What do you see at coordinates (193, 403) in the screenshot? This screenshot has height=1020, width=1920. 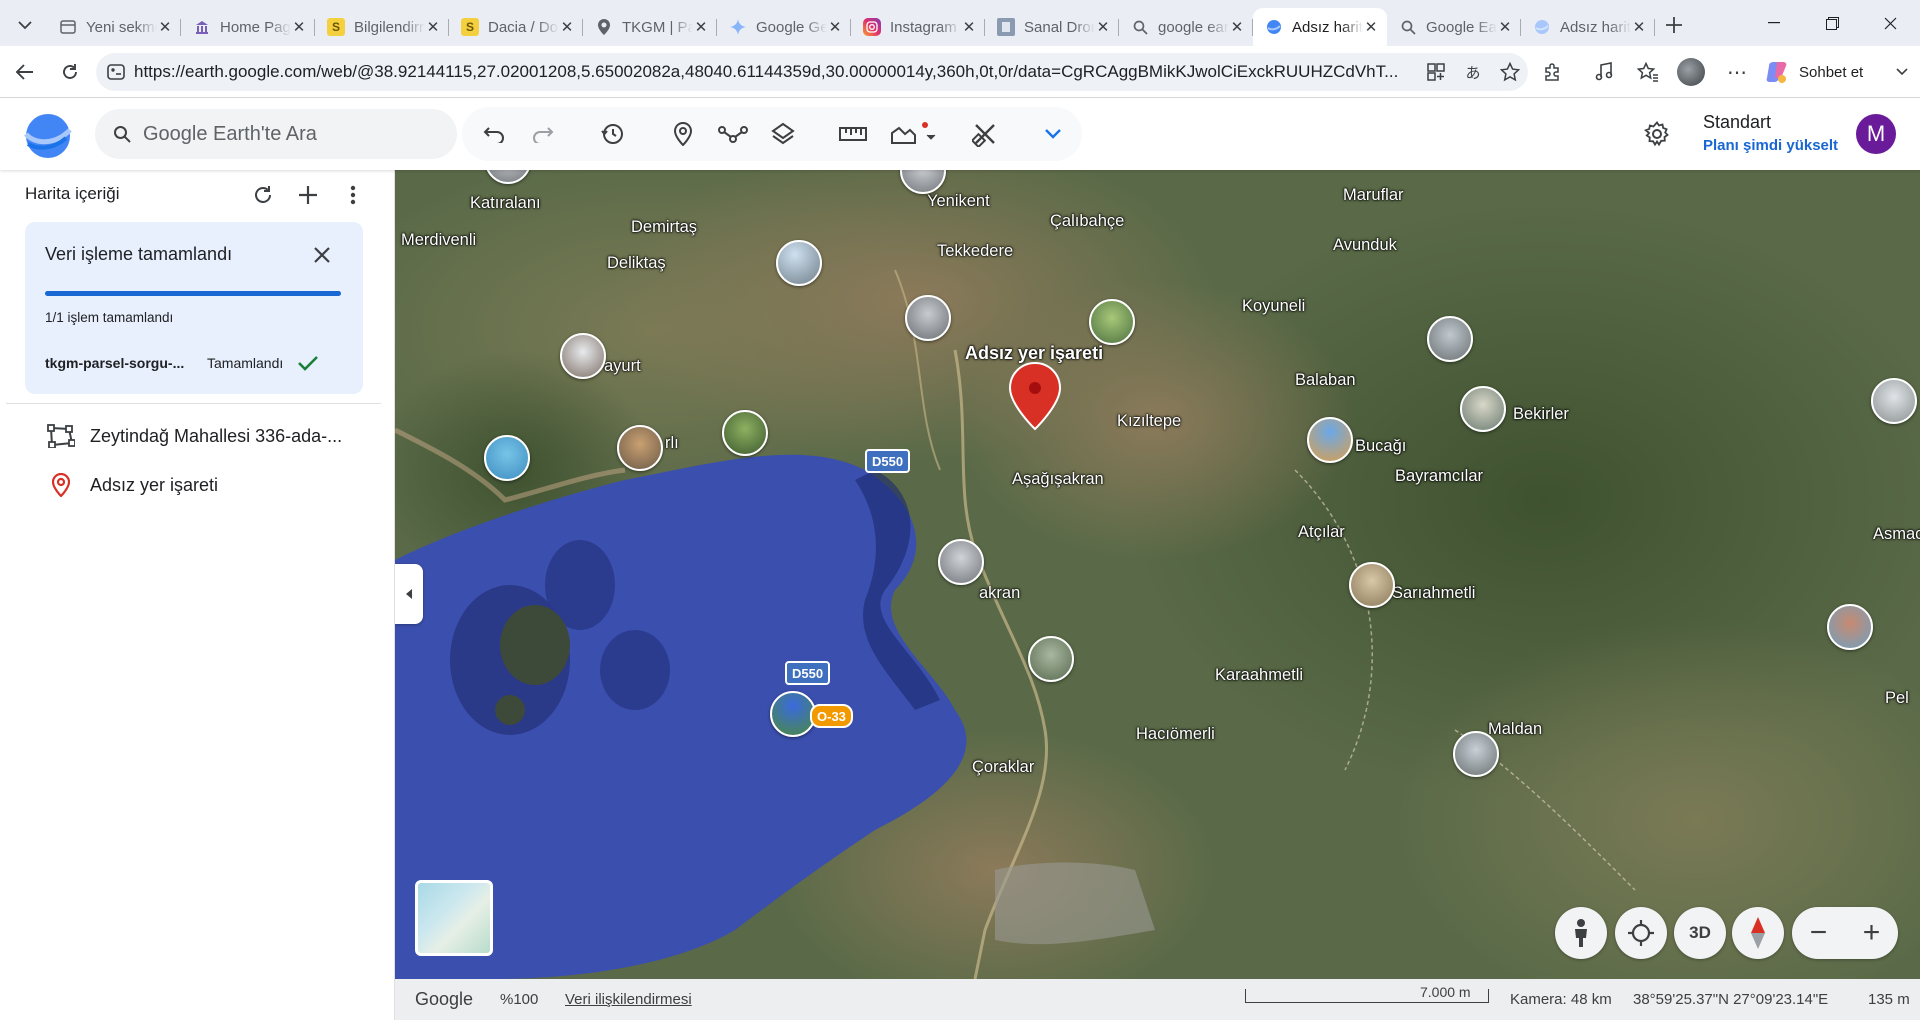 I see `panel-divider` at bounding box center [193, 403].